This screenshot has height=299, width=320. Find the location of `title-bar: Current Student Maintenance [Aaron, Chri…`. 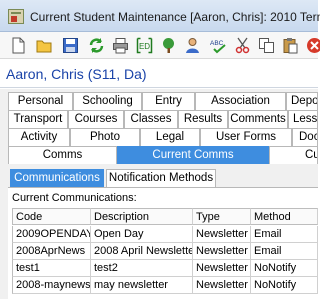

title-bar: Current Student Maintenance [Aaron, Chri… is located at coordinates (160, 16).